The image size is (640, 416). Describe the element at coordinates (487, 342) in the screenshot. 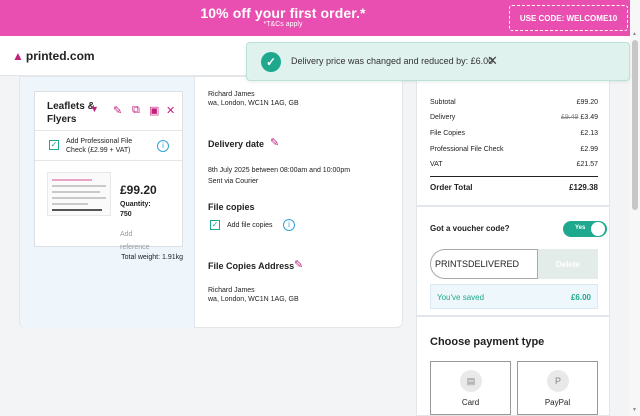

I see `payment-title: Choose payment type` at that location.